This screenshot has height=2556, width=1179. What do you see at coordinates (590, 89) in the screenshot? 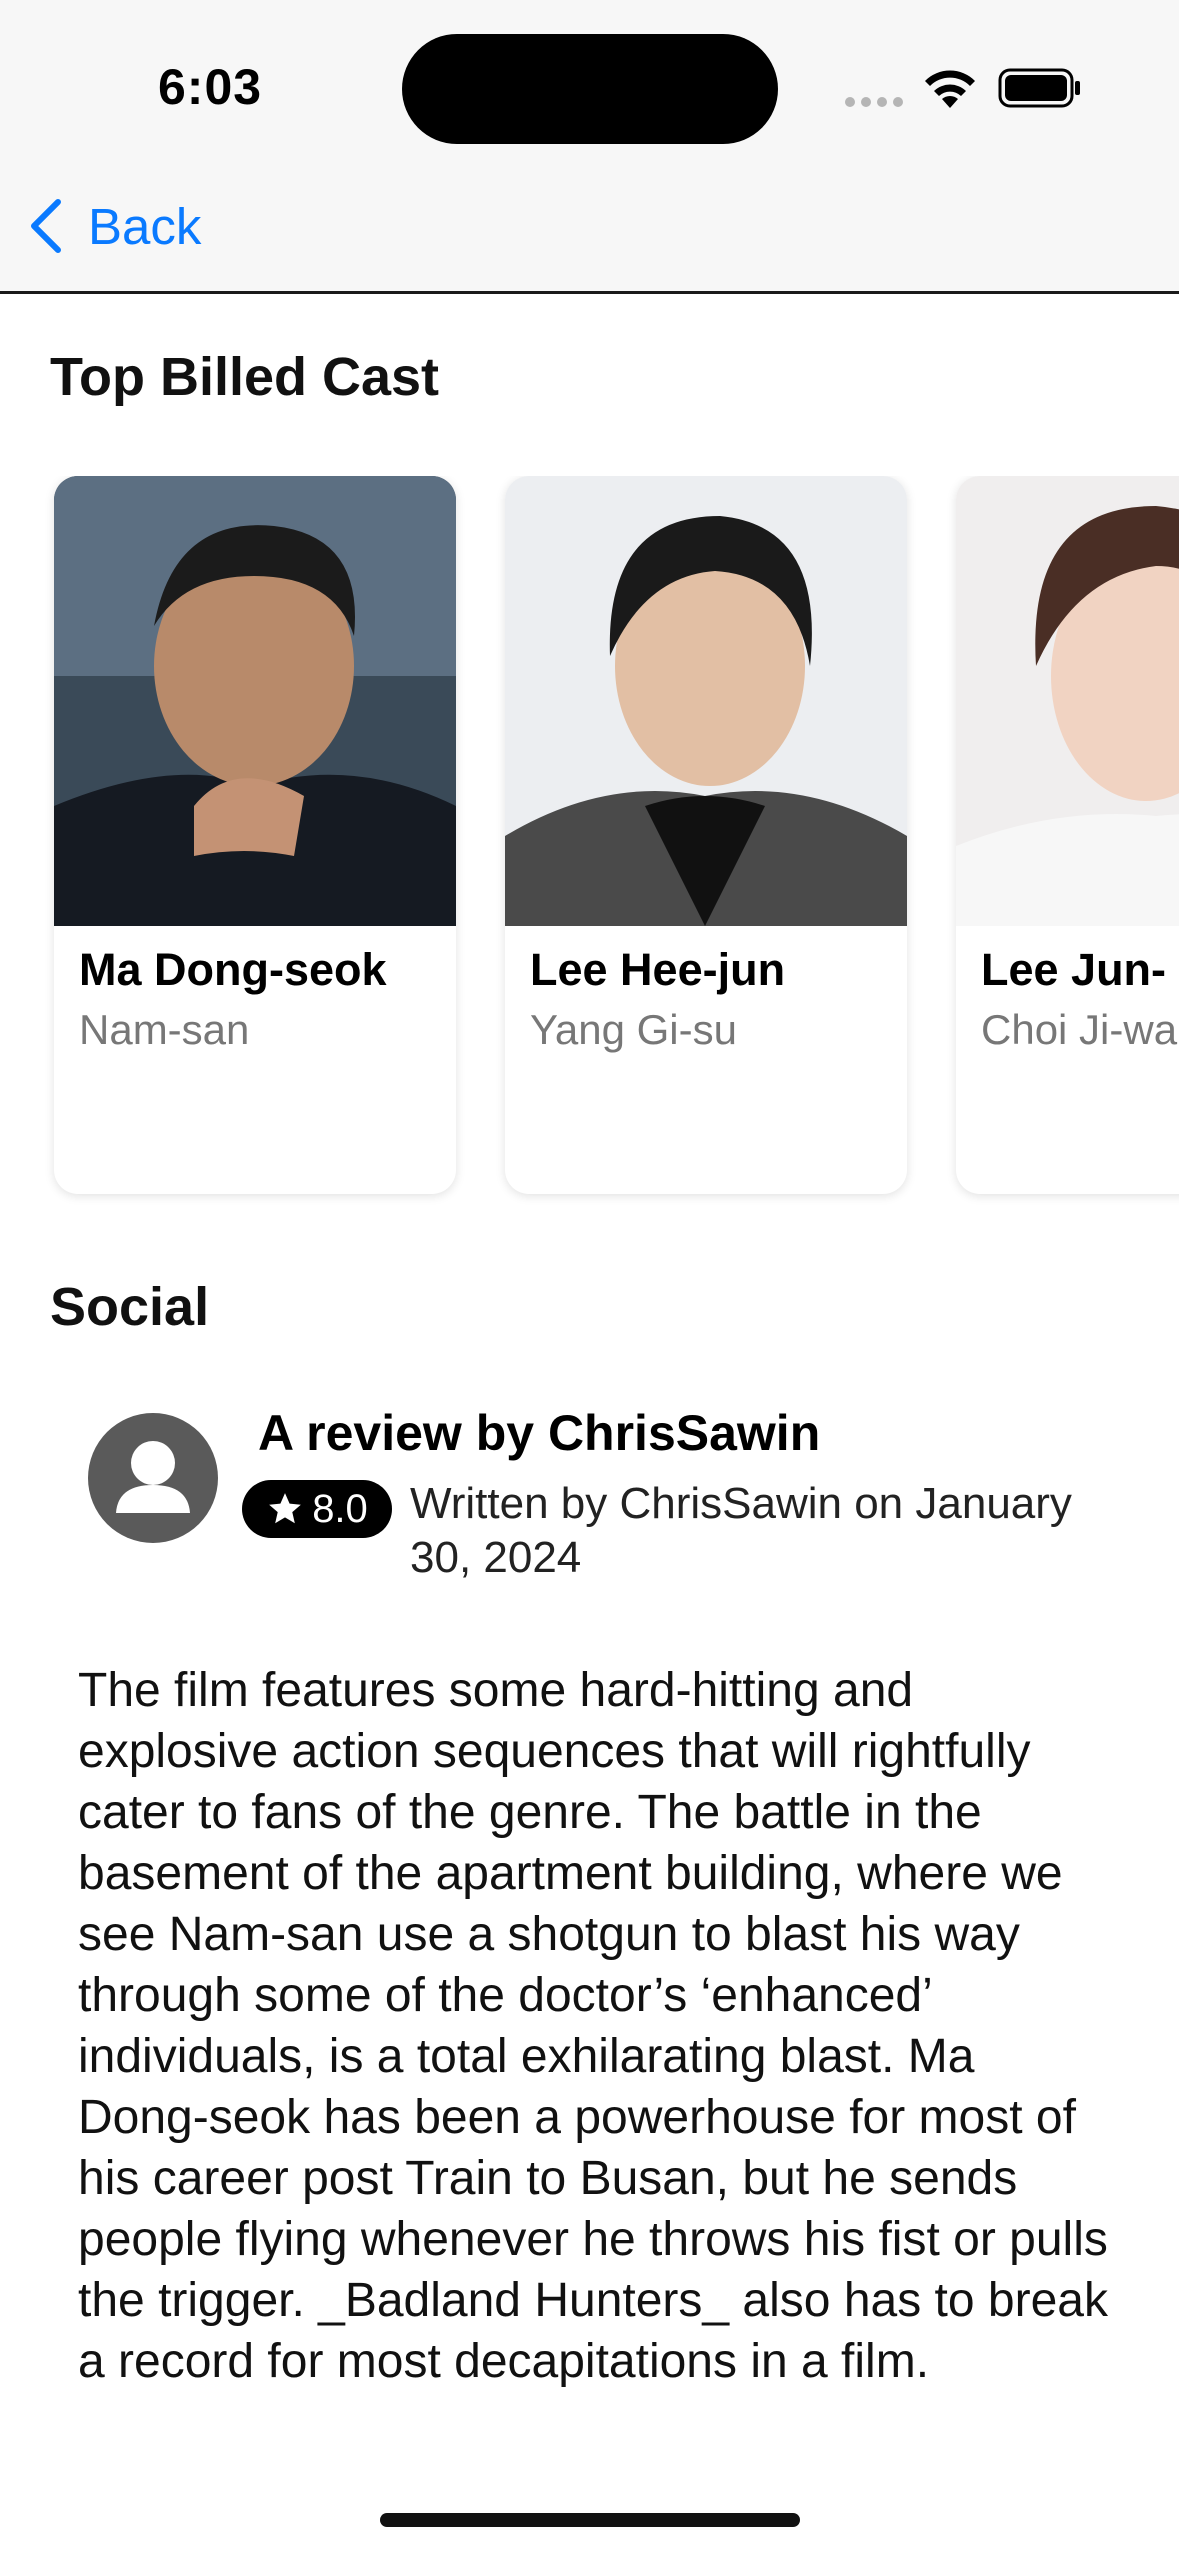
I see `dynamic-island` at bounding box center [590, 89].